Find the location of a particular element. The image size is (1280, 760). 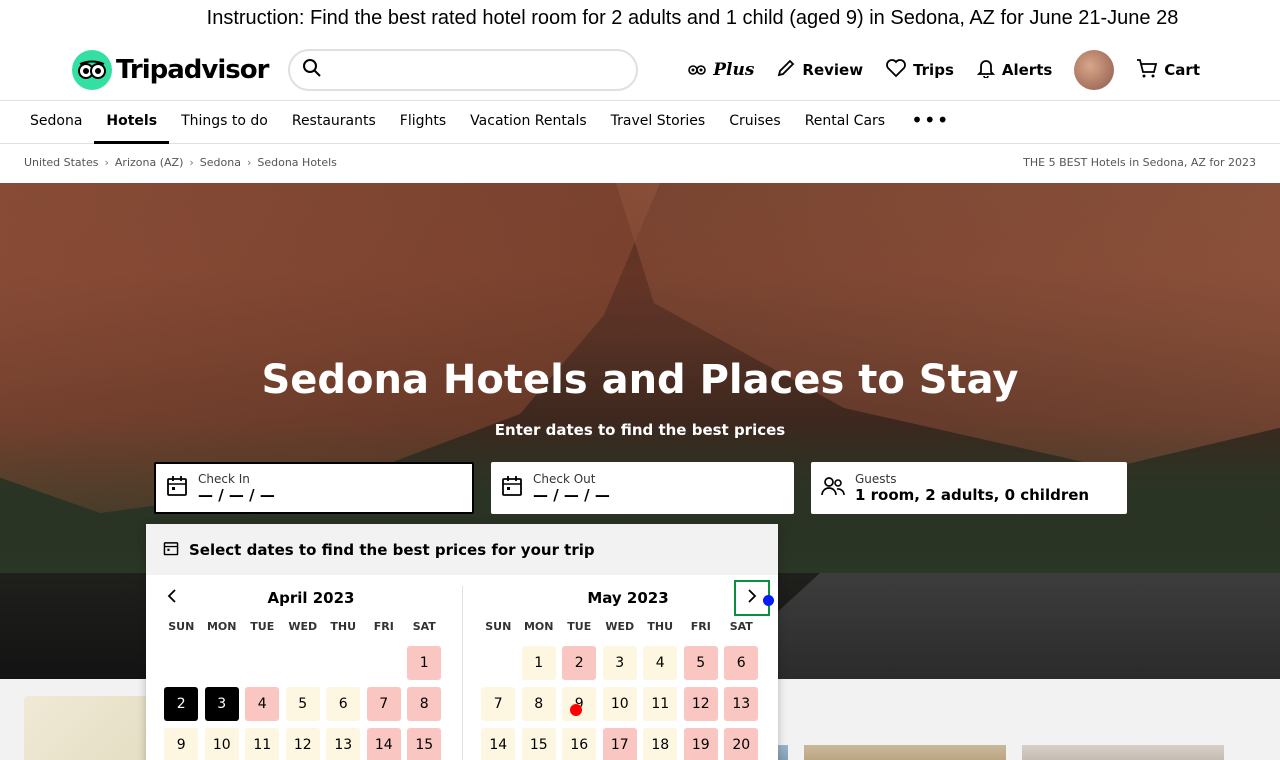

avatar is located at coordinates (1094, 70).